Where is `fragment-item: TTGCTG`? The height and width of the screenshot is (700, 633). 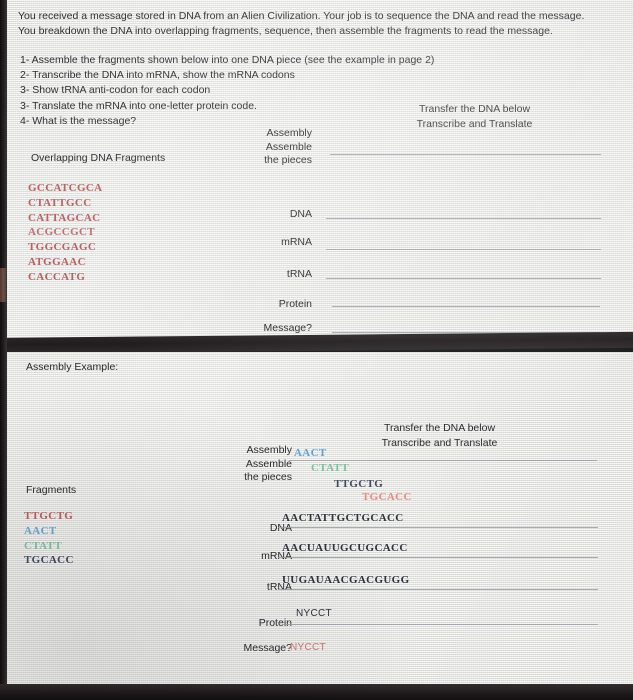 fragment-item: TTGCTG is located at coordinates (49, 516).